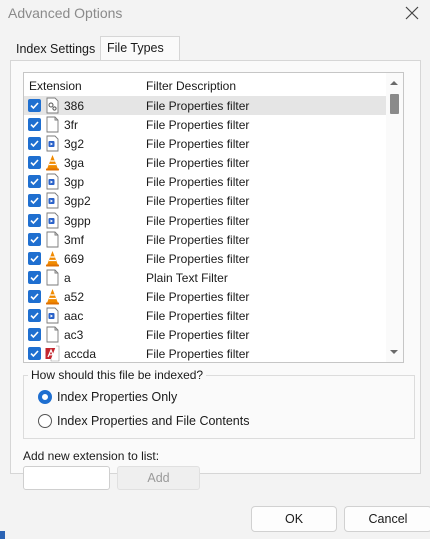 Image resolution: width=430 pixels, height=539 pixels. Describe the element at coordinates (412, 13) in the screenshot. I see `close-icon` at that location.